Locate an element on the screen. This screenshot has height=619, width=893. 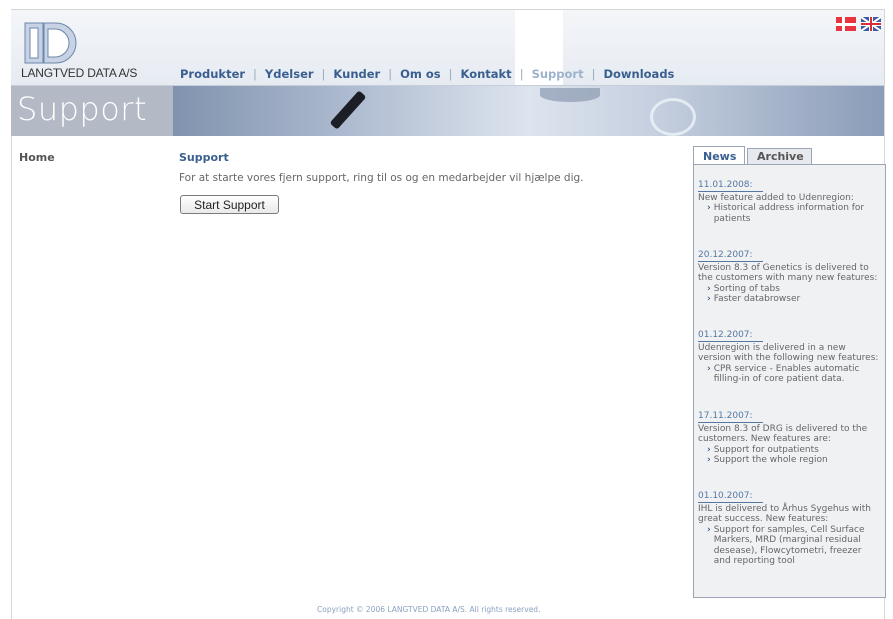
news-bullet: › Sorting of tabs is located at coordinates (793, 289).